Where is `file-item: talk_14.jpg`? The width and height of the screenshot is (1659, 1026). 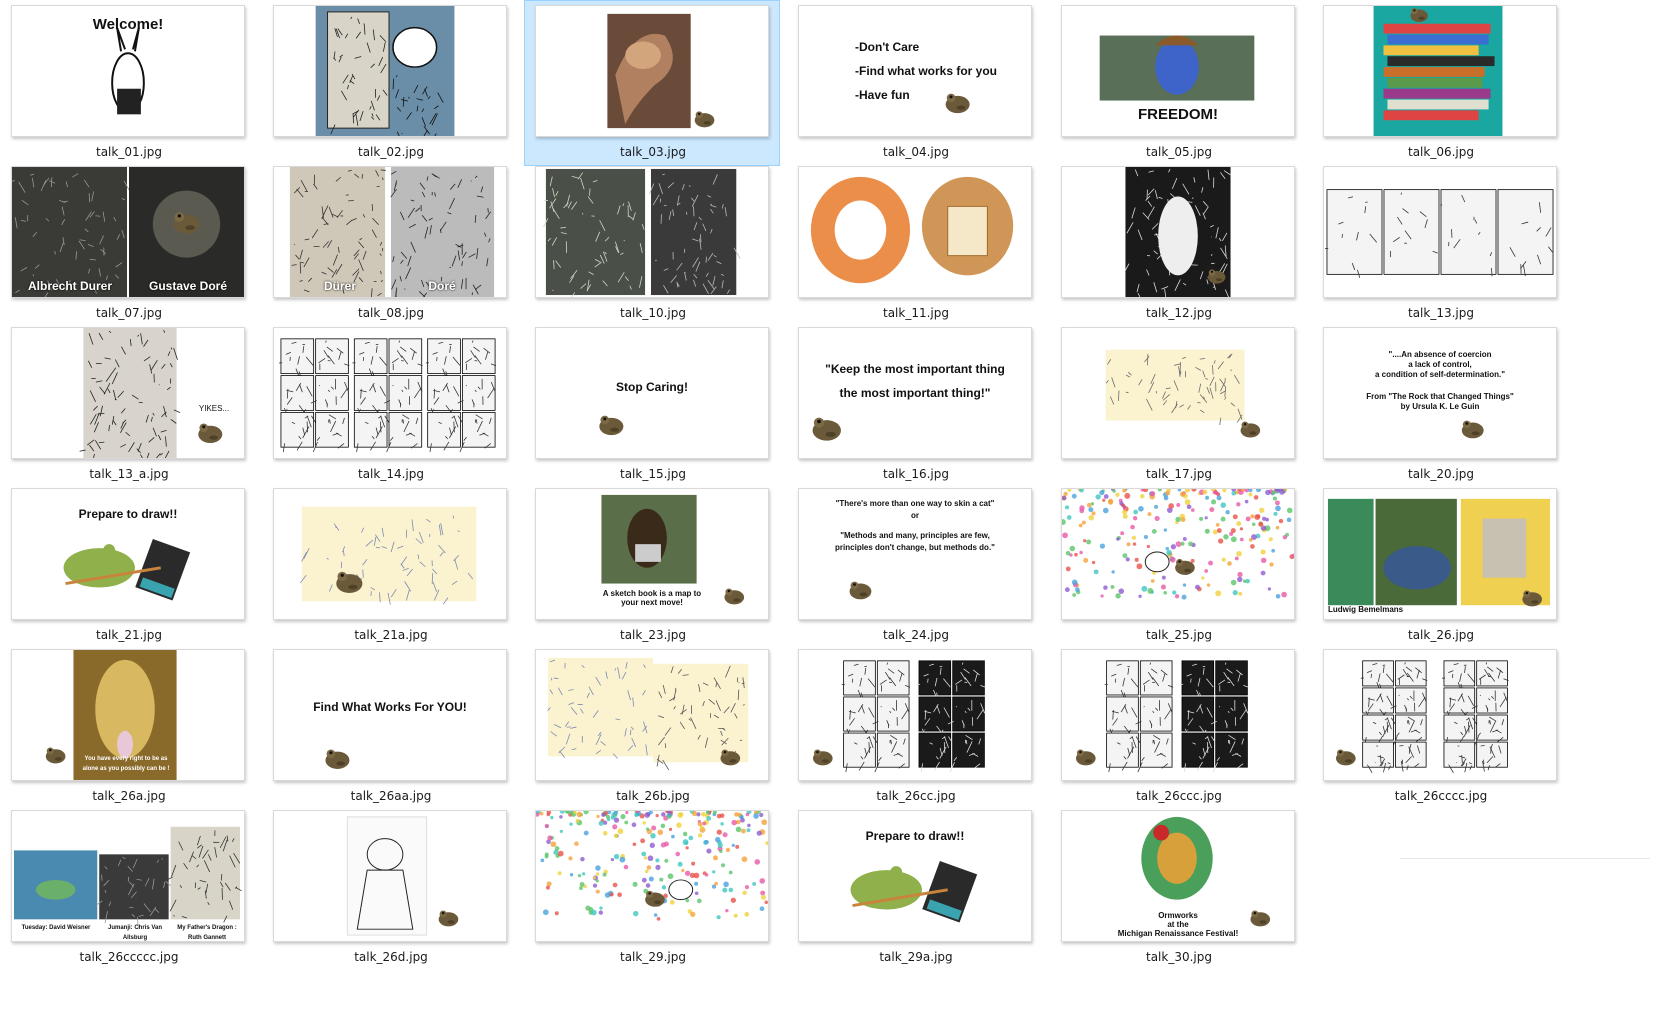 file-item: talk_14.jpg is located at coordinates (390, 405).